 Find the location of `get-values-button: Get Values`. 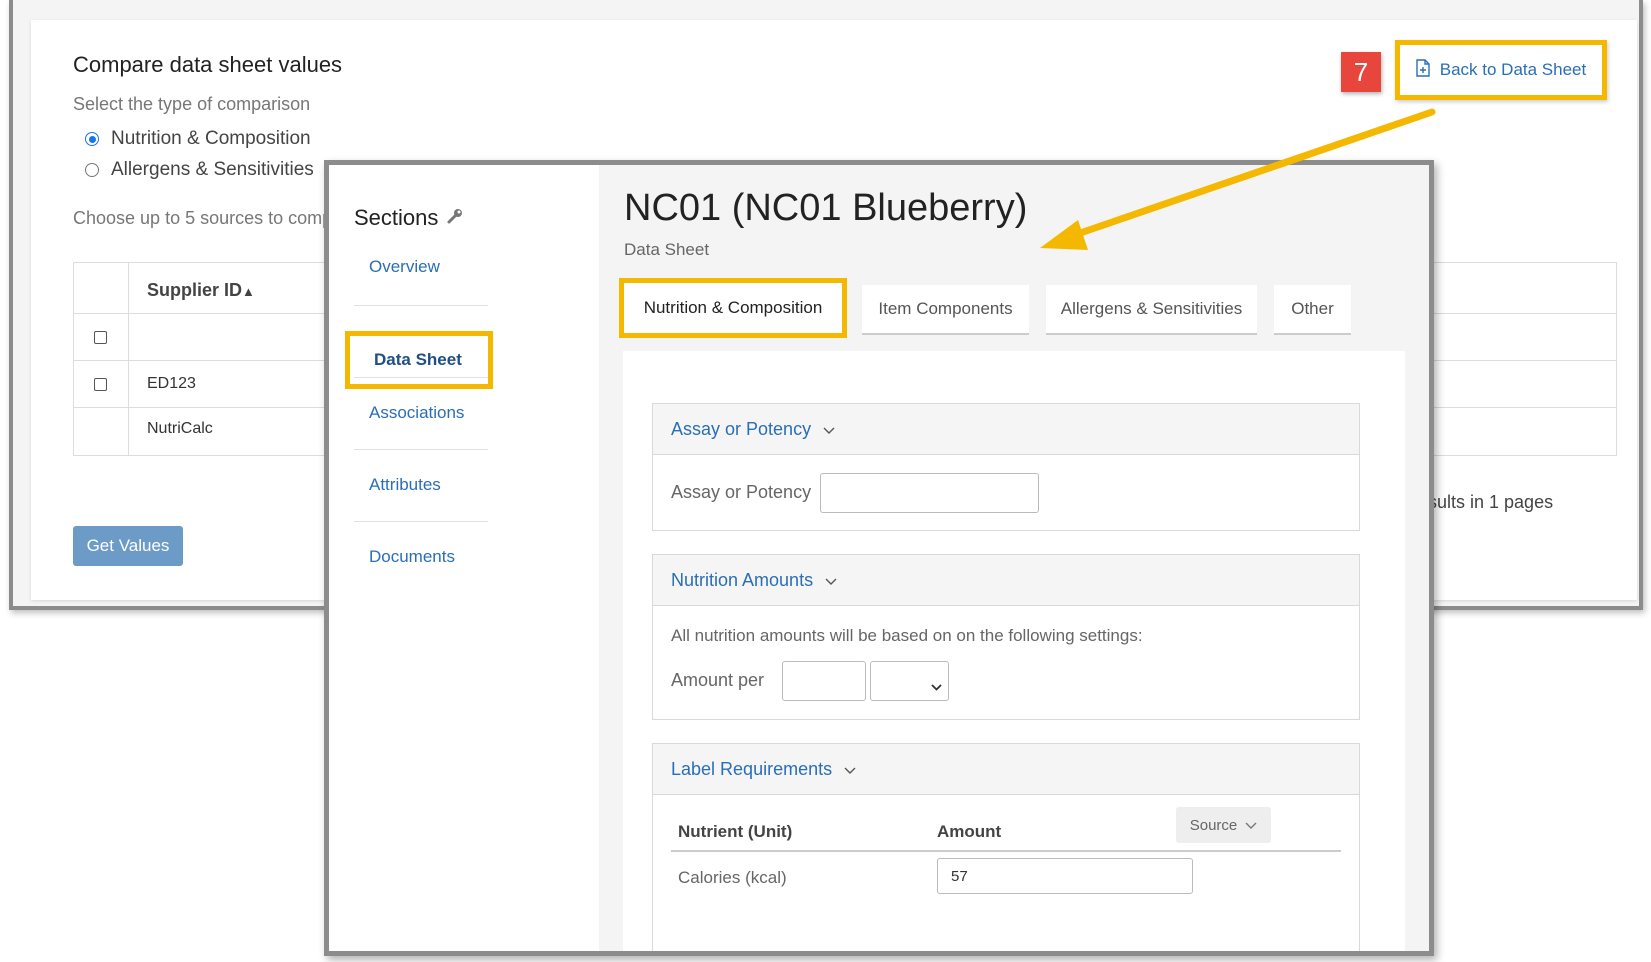

get-values-button: Get Values is located at coordinates (128, 546).